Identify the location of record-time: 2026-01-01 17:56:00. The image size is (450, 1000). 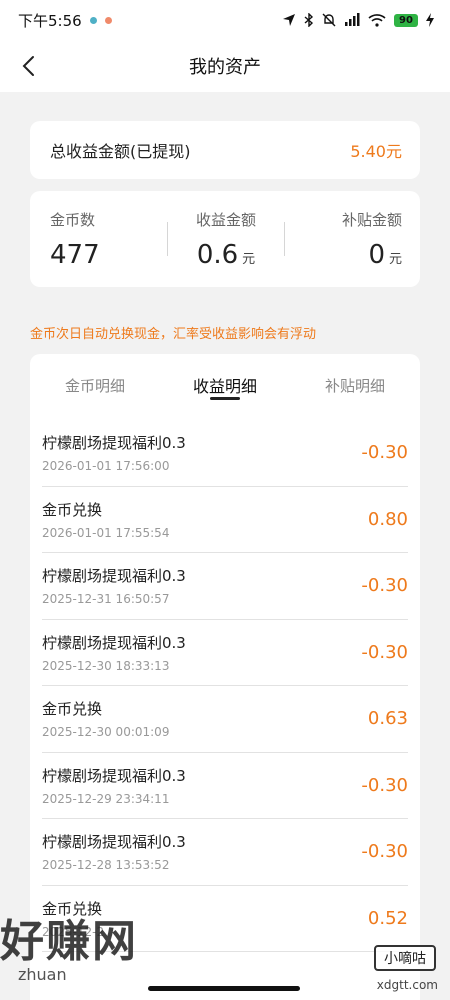
(106, 466).